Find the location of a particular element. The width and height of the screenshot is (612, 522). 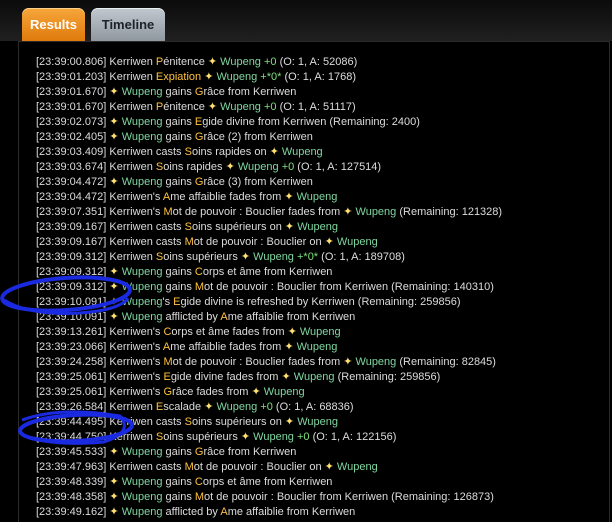

annotation-overlay is located at coordinates (67, 360).